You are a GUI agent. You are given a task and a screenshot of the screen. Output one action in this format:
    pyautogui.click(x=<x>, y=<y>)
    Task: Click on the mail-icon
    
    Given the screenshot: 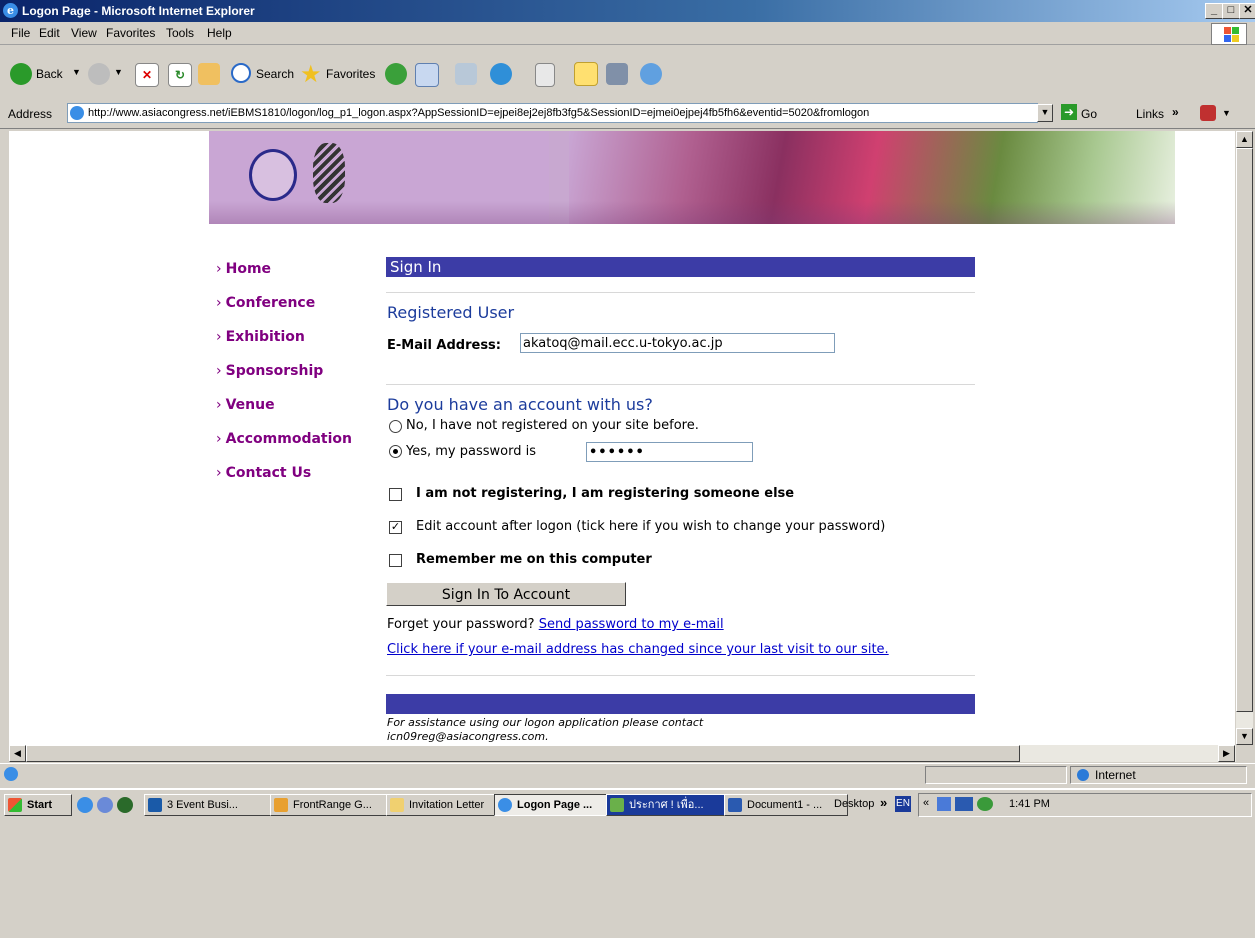 What is the action you would take?
    pyautogui.click(x=427, y=75)
    